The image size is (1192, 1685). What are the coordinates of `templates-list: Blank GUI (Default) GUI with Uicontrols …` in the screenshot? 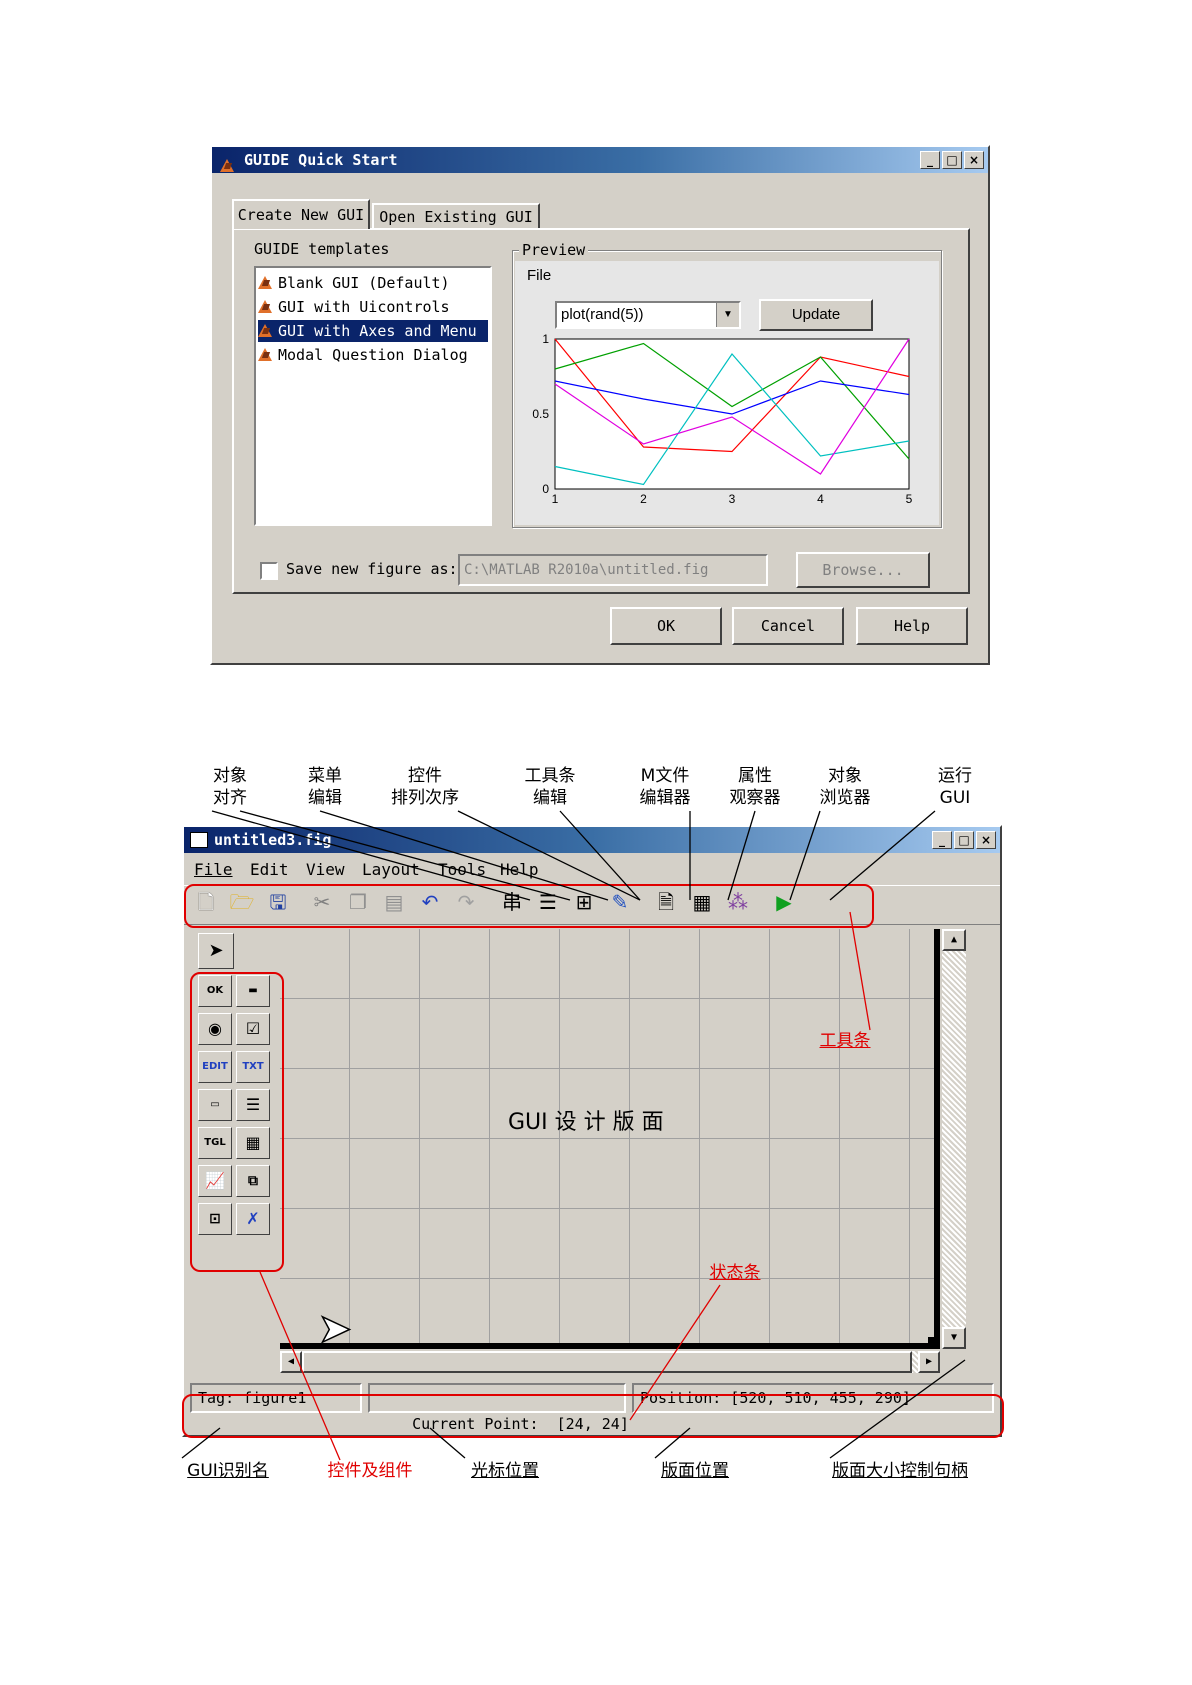 It's located at (373, 396).